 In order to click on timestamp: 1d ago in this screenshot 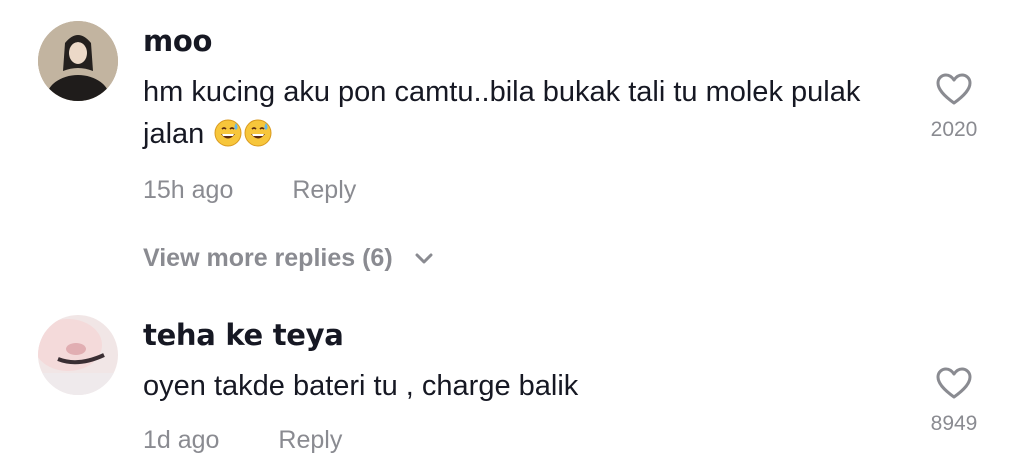, I will do `click(181, 440)`.